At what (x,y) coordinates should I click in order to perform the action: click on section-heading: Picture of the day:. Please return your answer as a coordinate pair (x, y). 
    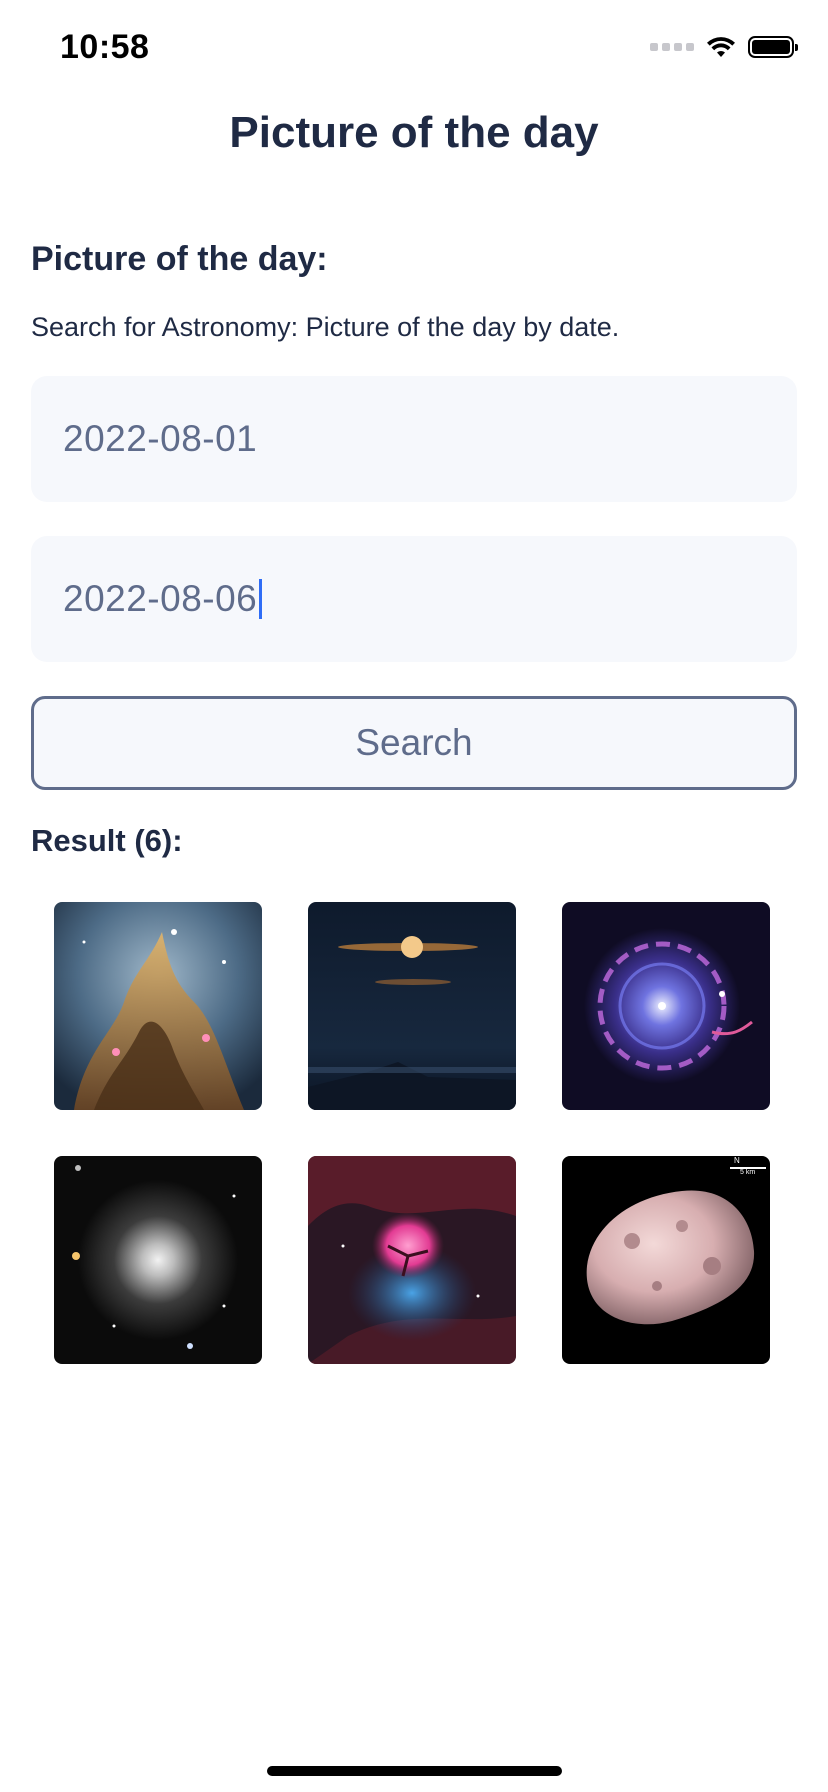
    Looking at the image, I should click on (179, 259).